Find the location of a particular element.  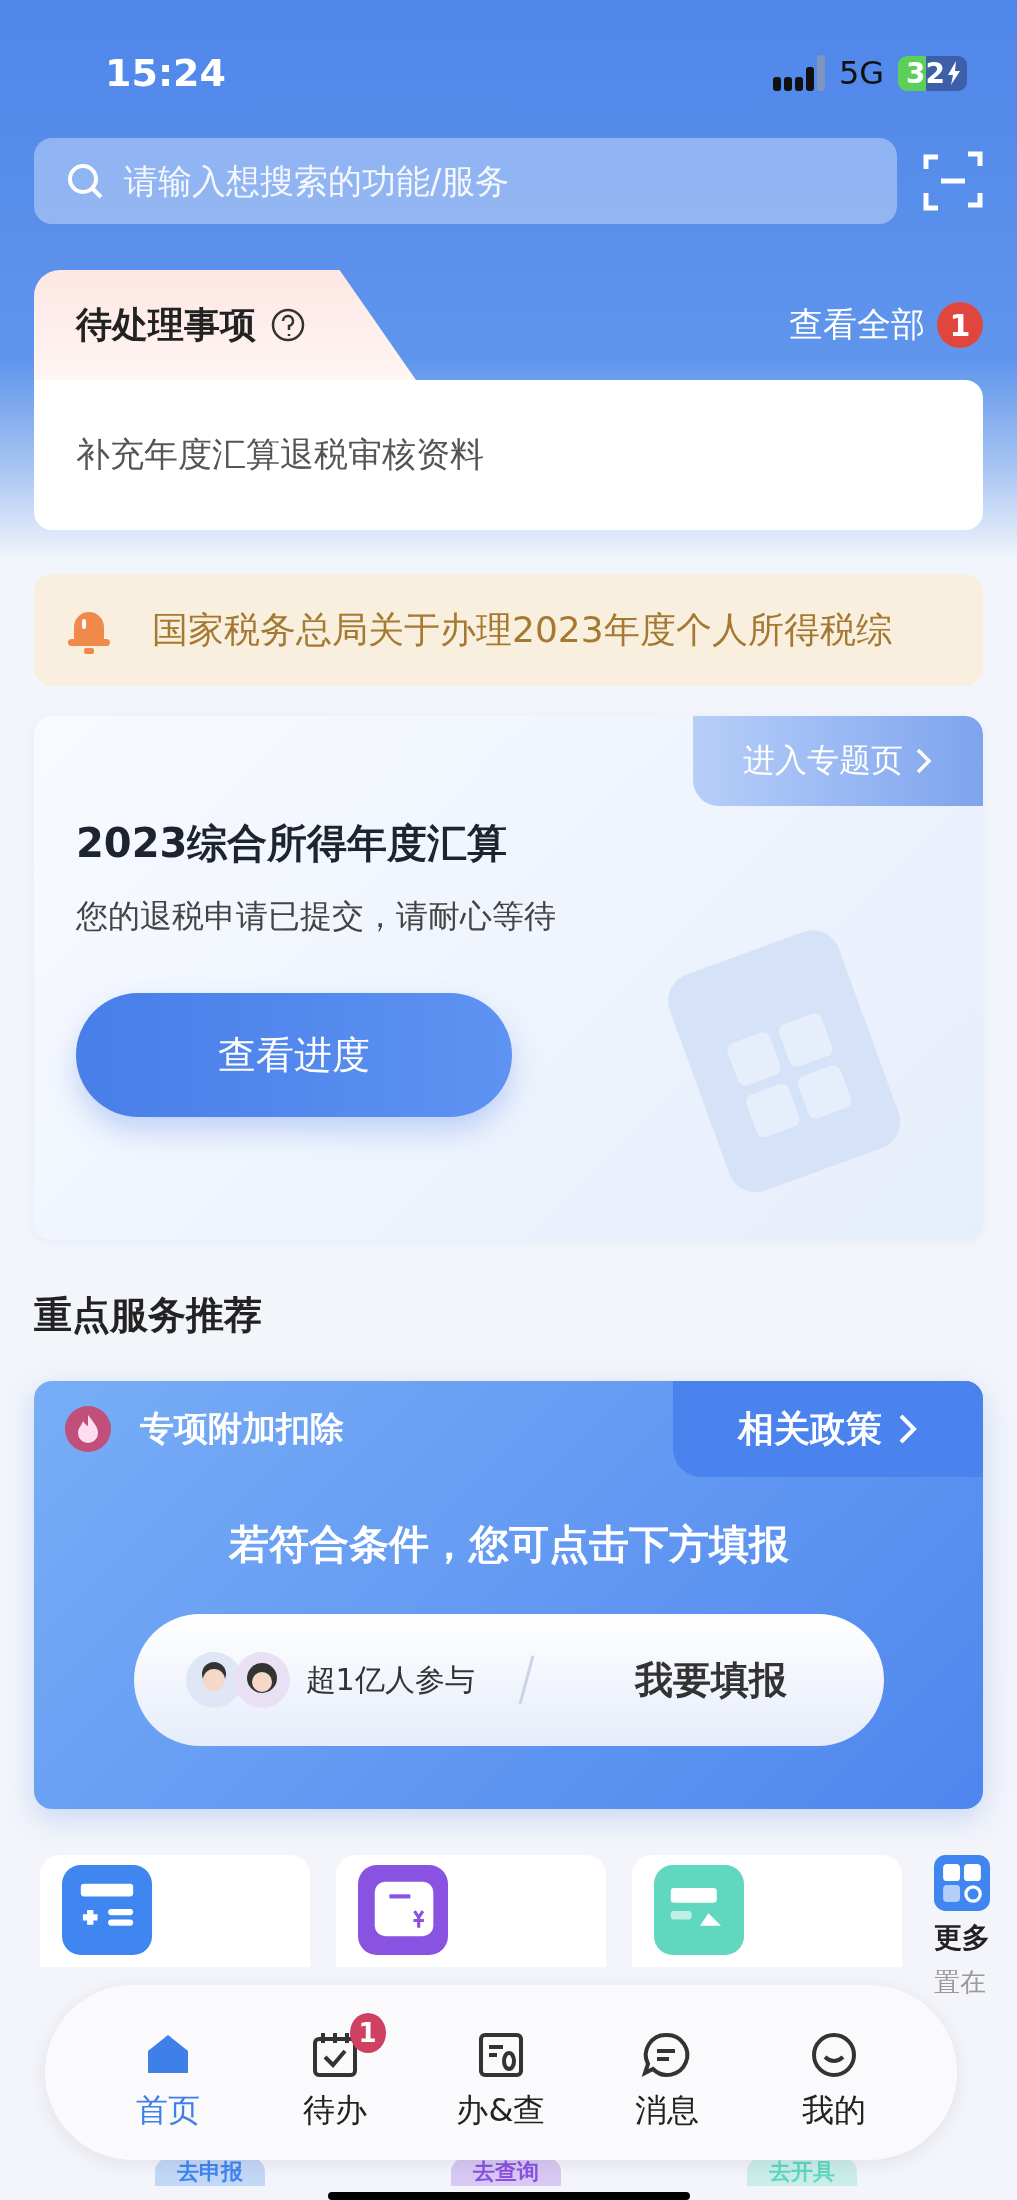

section-title: 重点服务推荐 is located at coordinates (148, 1315).